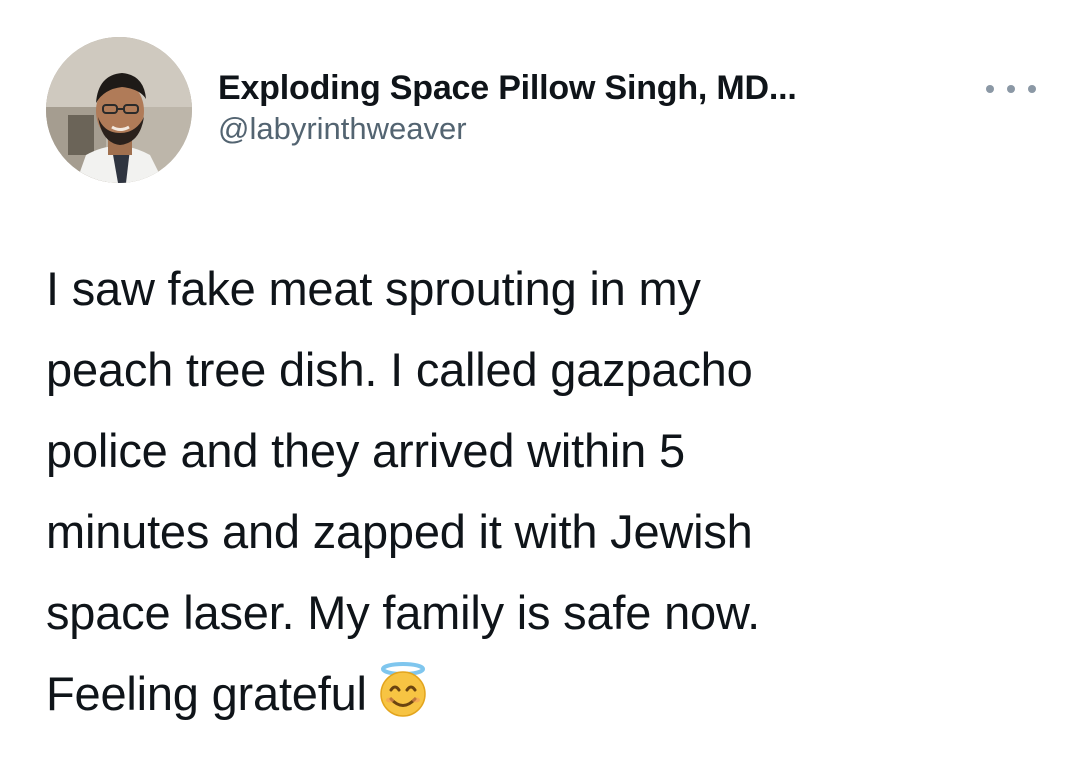 This screenshot has width=1080, height=775. What do you see at coordinates (399, 531) in the screenshot?
I see `tweet-text-line: minutes and zapped it with Jewish` at bounding box center [399, 531].